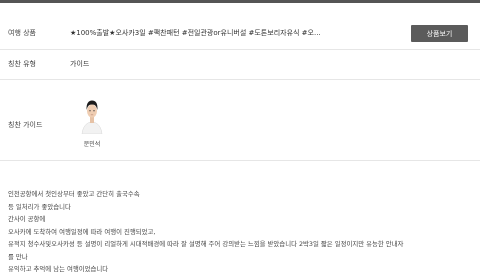 This screenshot has width=480, height=280. I want to click on review-line: 간사이 공항에, so click(27, 219).